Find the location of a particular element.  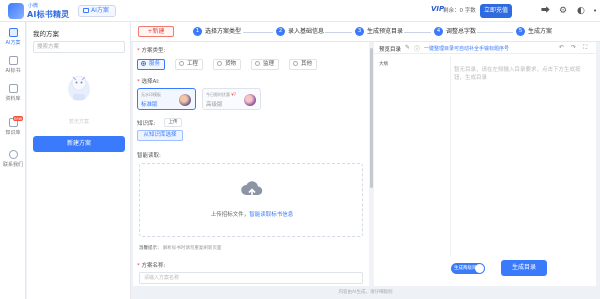

nav-item-contact: 联系我们 is located at coordinates (13, 159).